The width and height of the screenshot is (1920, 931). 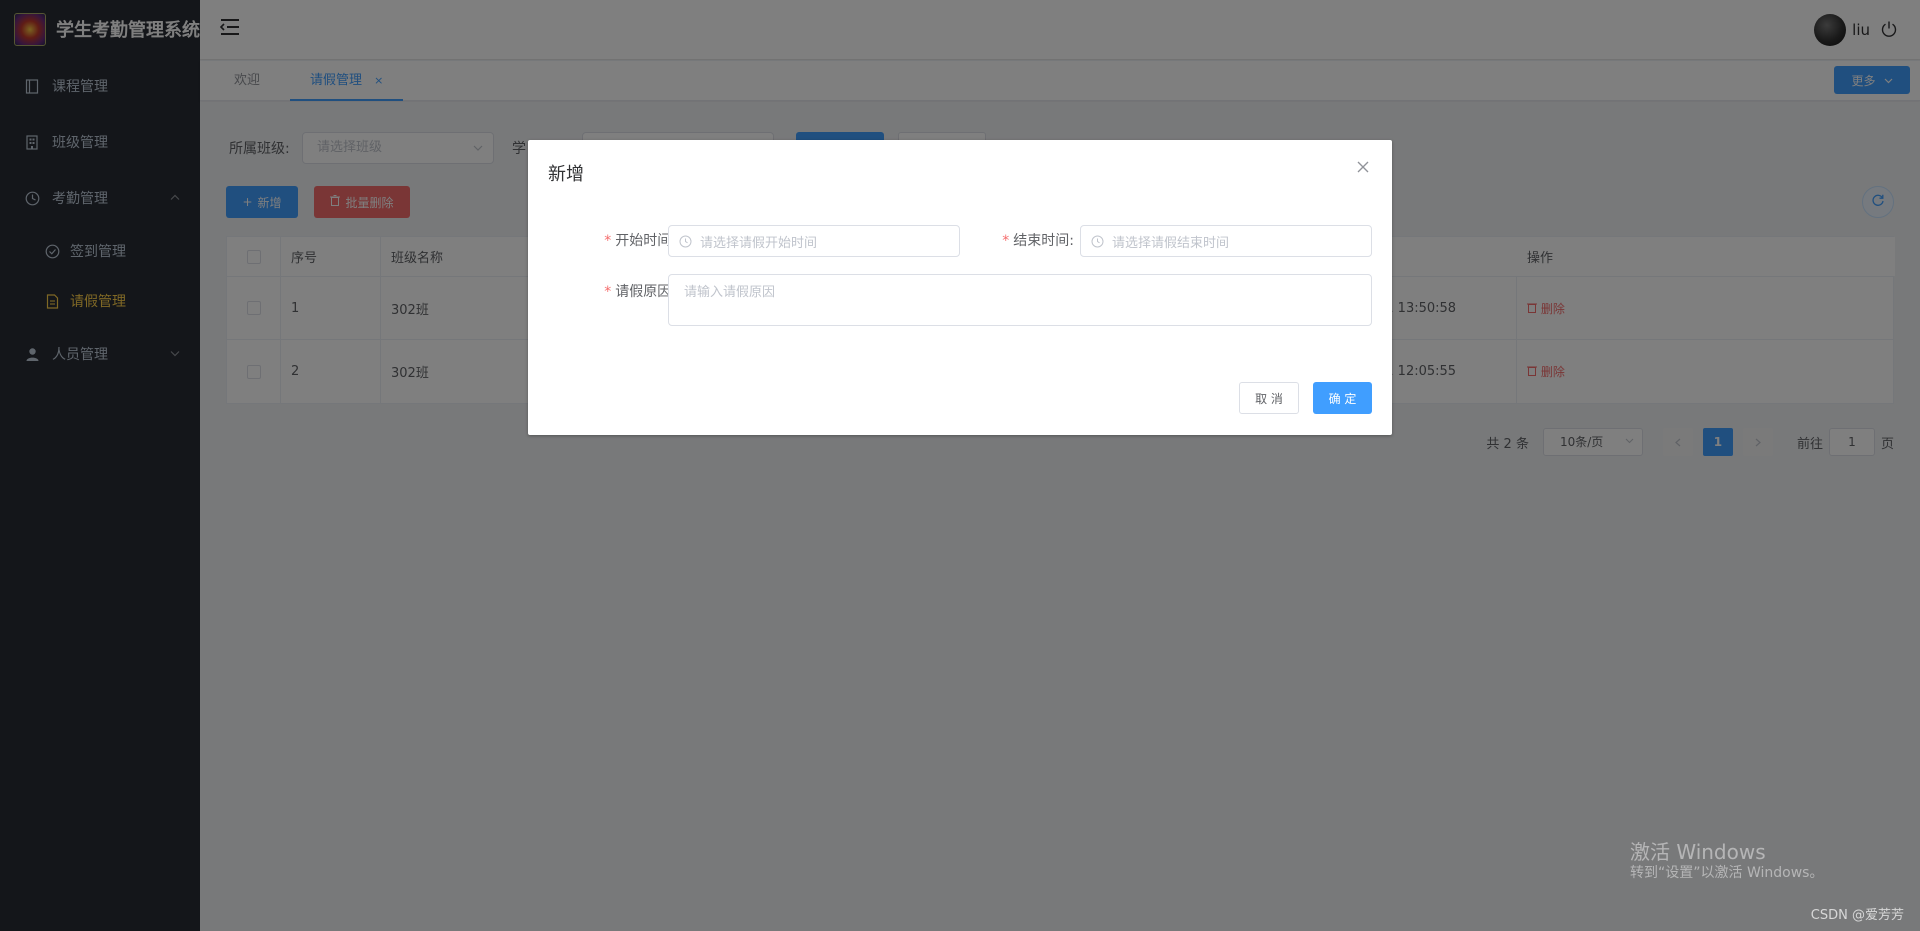 What do you see at coordinates (1020, 300) in the screenshot?
I see `reason-textarea: 请输入请假原因` at bounding box center [1020, 300].